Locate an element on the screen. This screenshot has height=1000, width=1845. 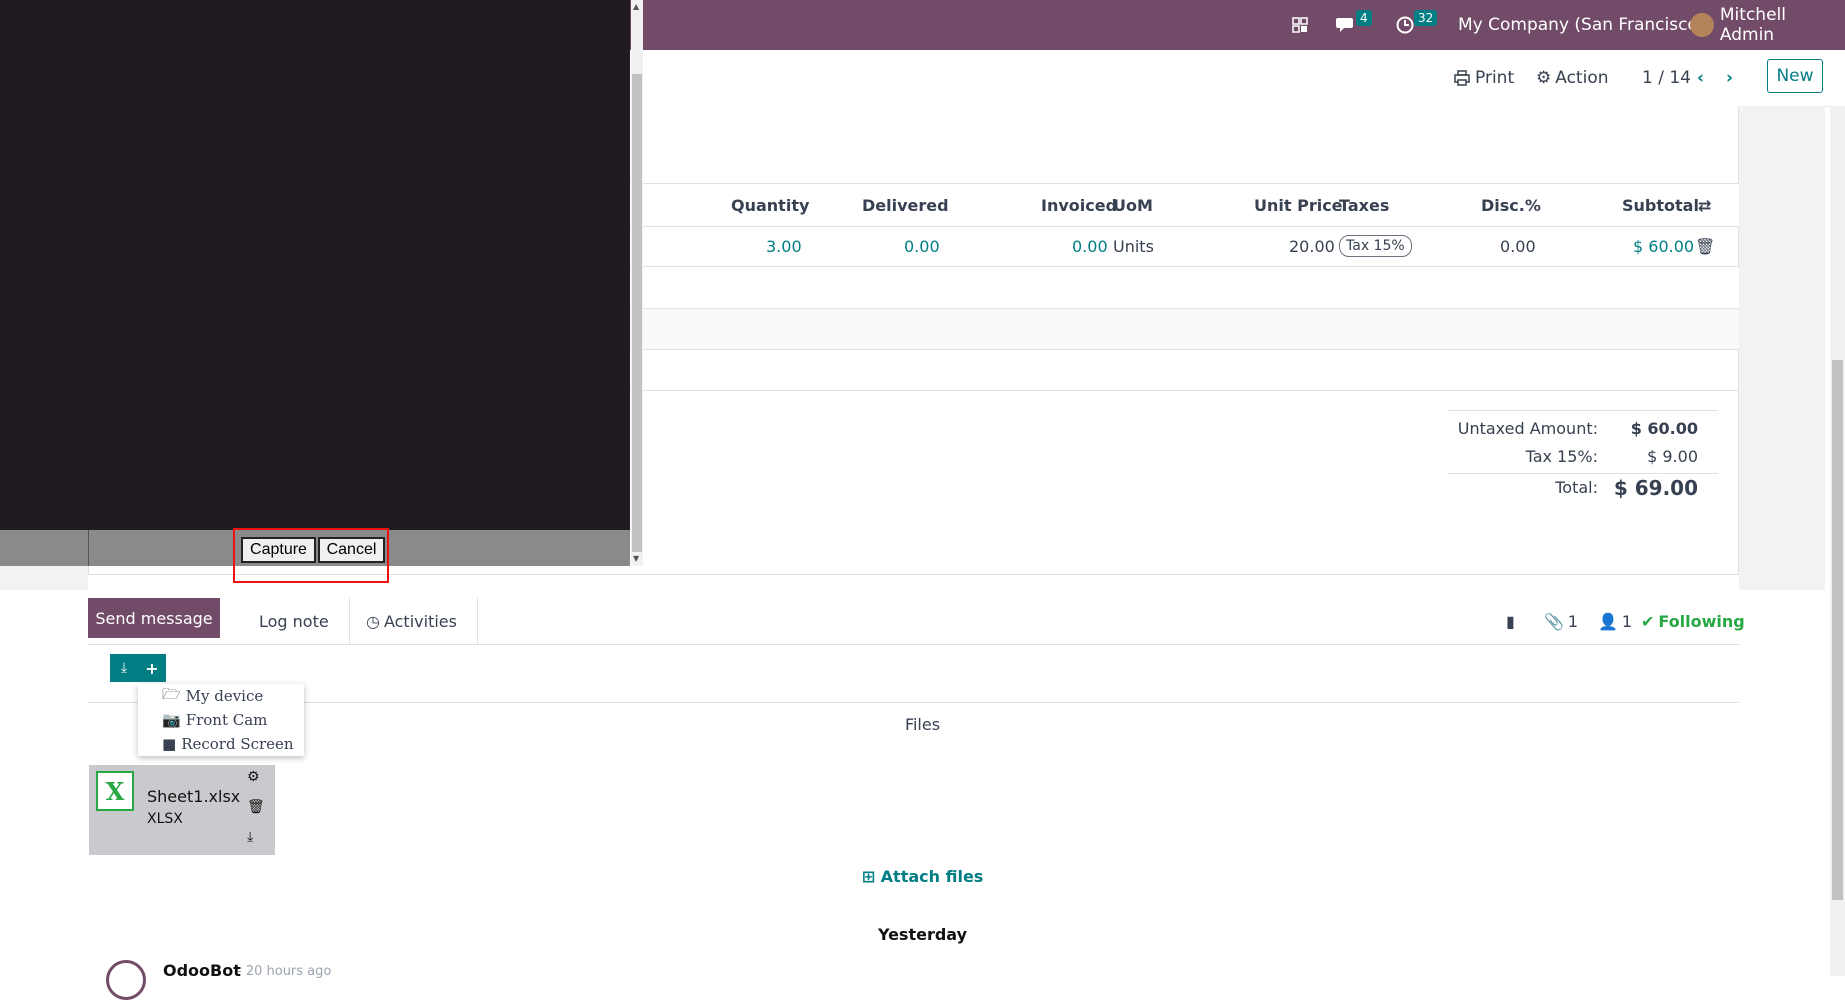
followers-button: 👤 1 is located at coordinates (1615, 621).